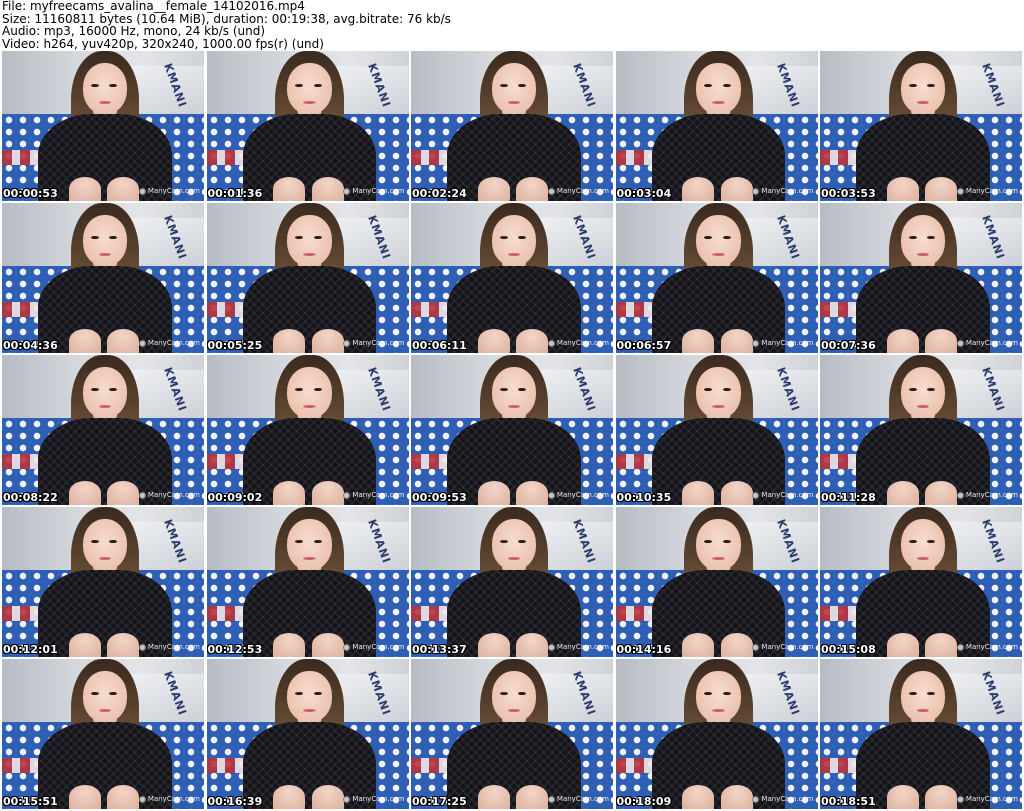 Image resolution: width=1024 pixels, height=811 pixels. I want to click on thumbnail-timestamp: 00:03:53, so click(848, 193).